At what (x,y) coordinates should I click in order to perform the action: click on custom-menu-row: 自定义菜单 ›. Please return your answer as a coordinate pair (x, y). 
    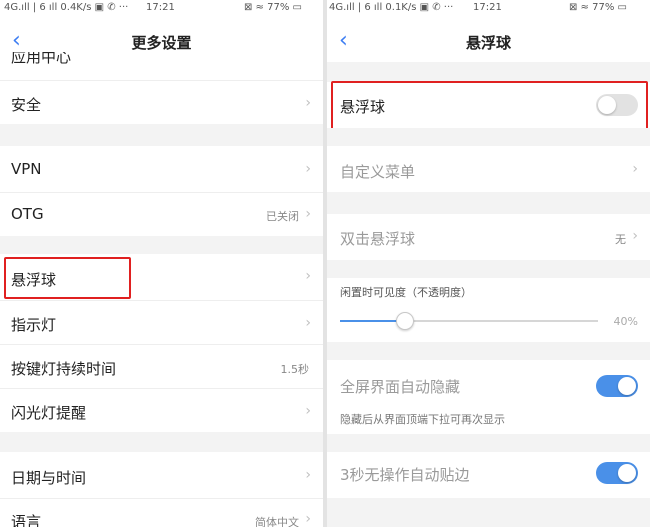
    Looking at the image, I should click on (488, 169).